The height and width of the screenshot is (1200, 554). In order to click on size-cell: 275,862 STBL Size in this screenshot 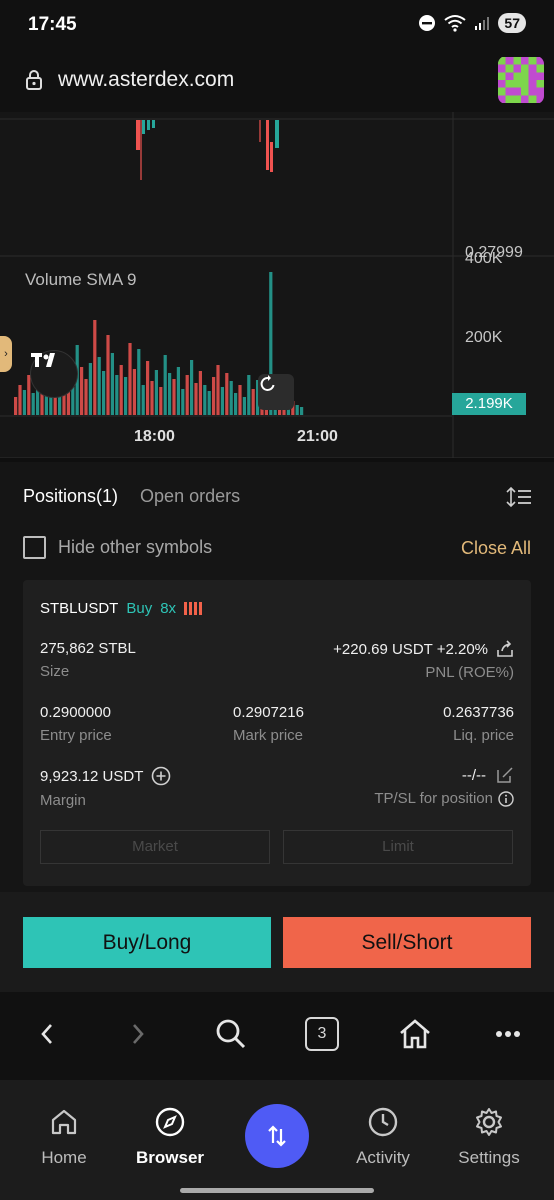, I will do `click(88, 660)`.